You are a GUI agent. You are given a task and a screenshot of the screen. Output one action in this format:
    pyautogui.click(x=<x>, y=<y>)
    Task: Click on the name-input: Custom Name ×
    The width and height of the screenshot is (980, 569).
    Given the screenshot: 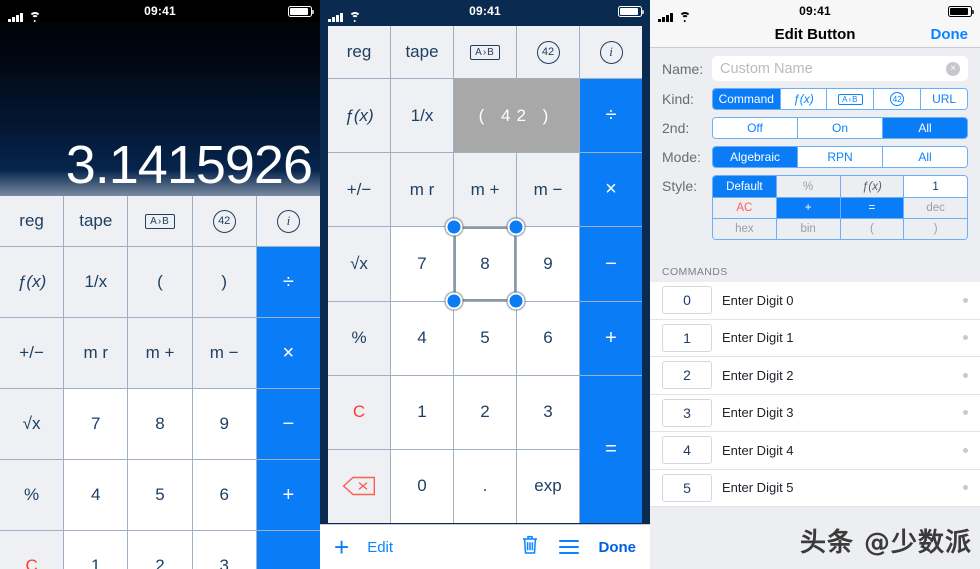 What is the action you would take?
    pyautogui.click(x=840, y=68)
    